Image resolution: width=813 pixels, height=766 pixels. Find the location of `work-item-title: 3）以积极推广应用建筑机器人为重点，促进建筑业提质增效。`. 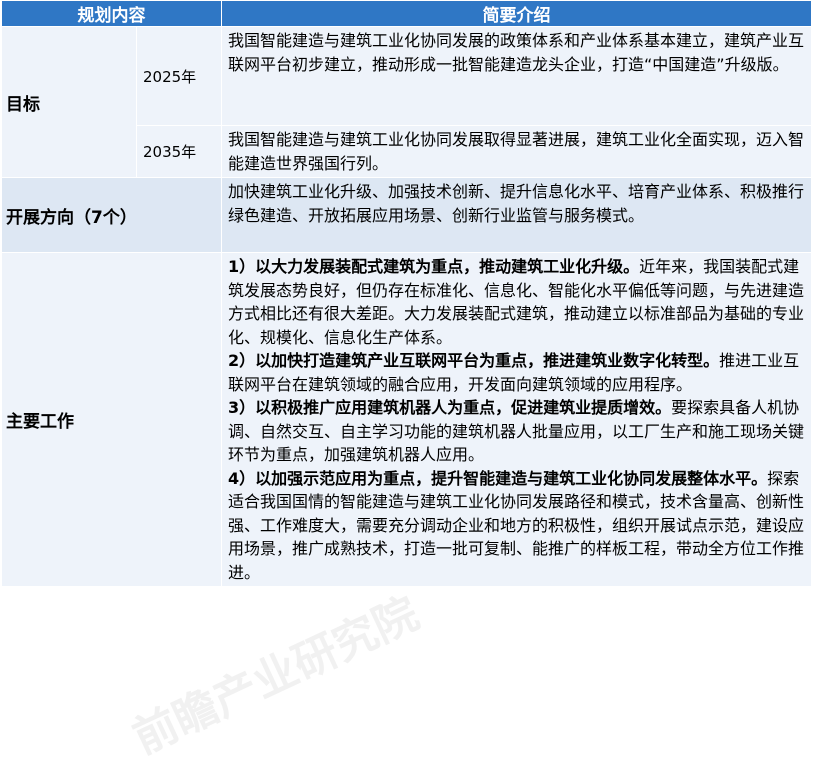

work-item-title: 3）以积极推广应用建筑机器人为重点，促进建筑业提质增效。 is located at coordinates (450, 407).